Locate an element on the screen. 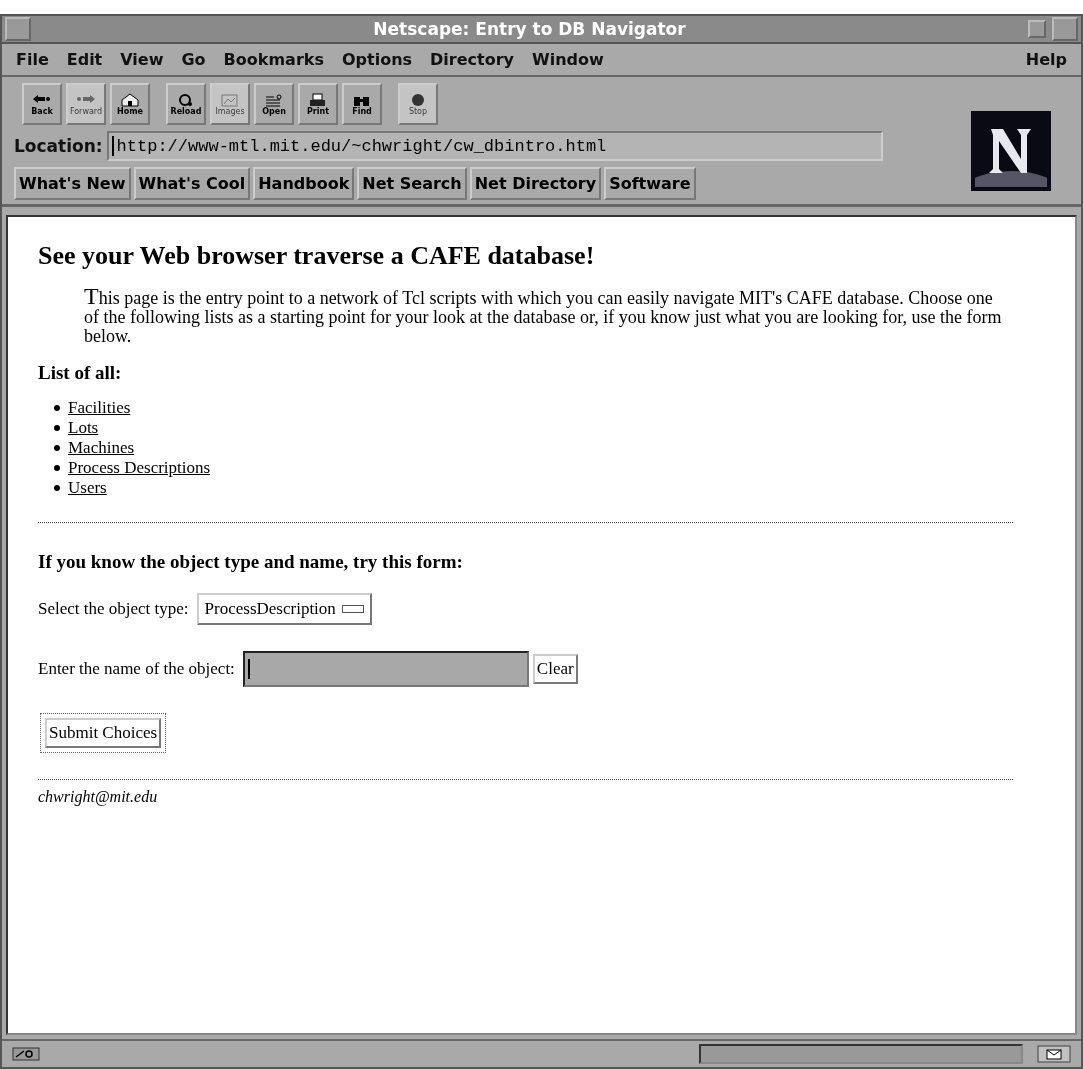 This screenshot has width=1083, height=1069. toolbar-button: Home is located at coordinates (130, 104).